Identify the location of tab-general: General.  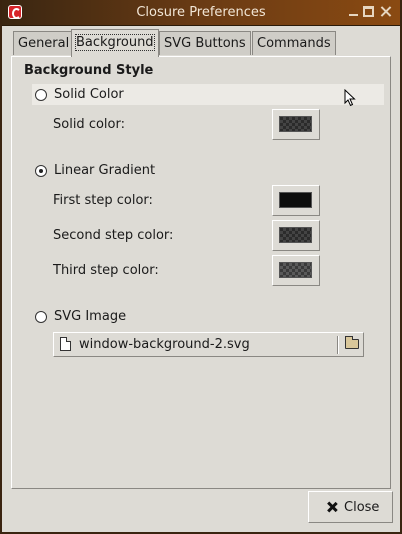
(44, 43).